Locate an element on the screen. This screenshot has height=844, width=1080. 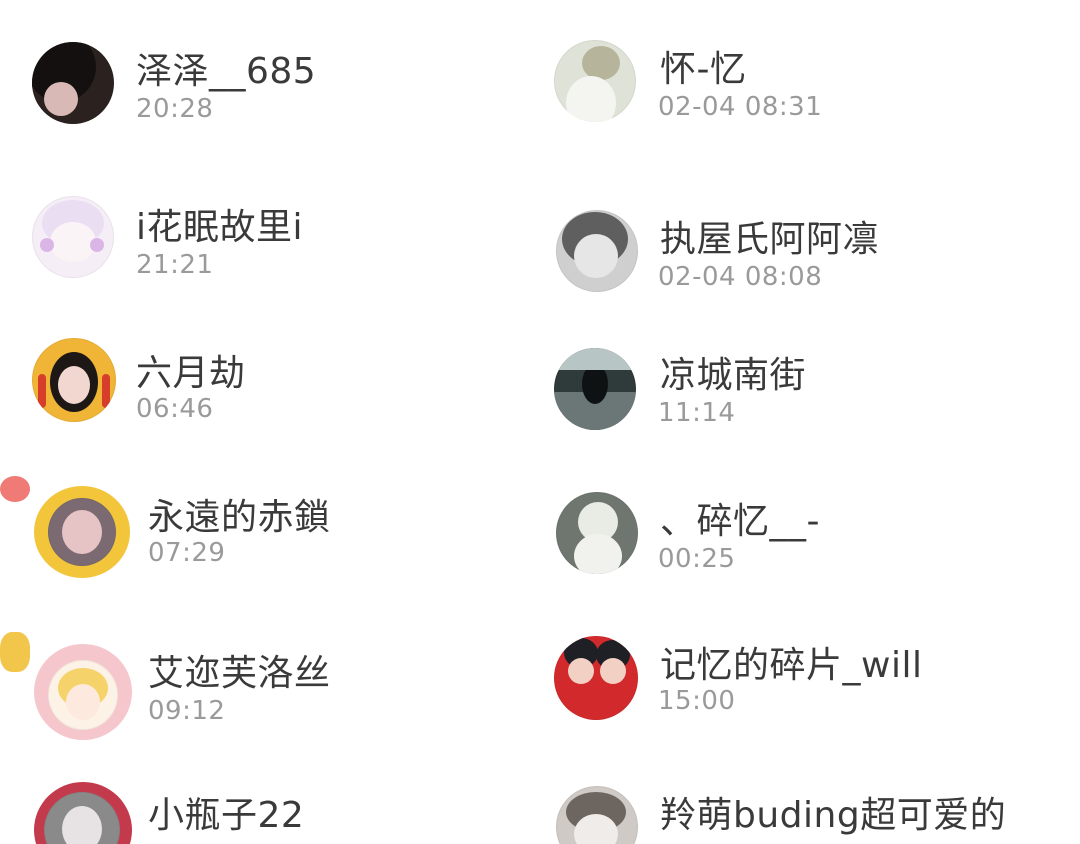
user-item: 泽泽__685 20:28 is located at coordinates (270, 80).